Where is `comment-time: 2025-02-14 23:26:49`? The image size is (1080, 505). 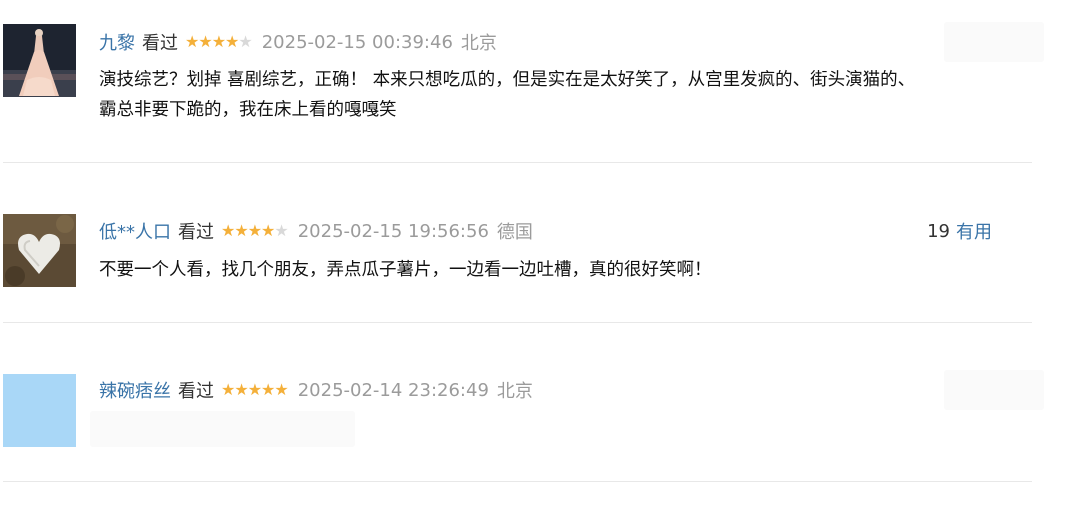
comment-time: 2025-02-14 23:26:49 is located at coordinates (393, 390).